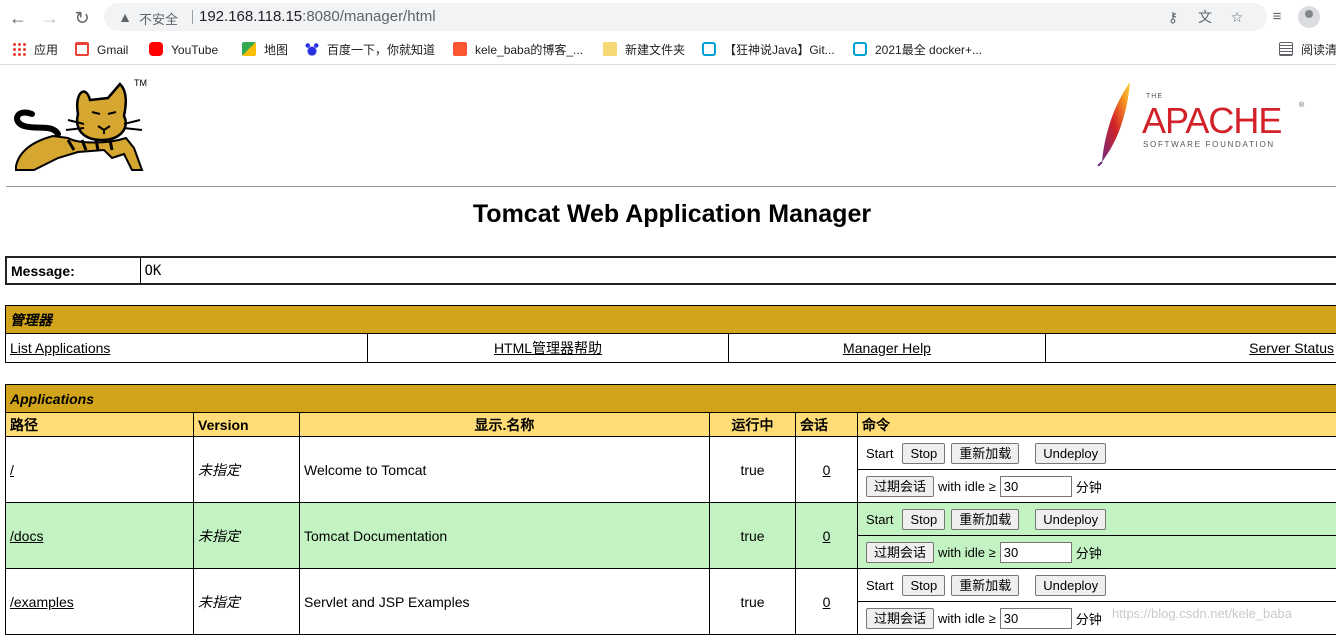  What do you see at coordinates (249, 49) in the screenshot?
I see `maps-icon` at bounding box center [249, 49].